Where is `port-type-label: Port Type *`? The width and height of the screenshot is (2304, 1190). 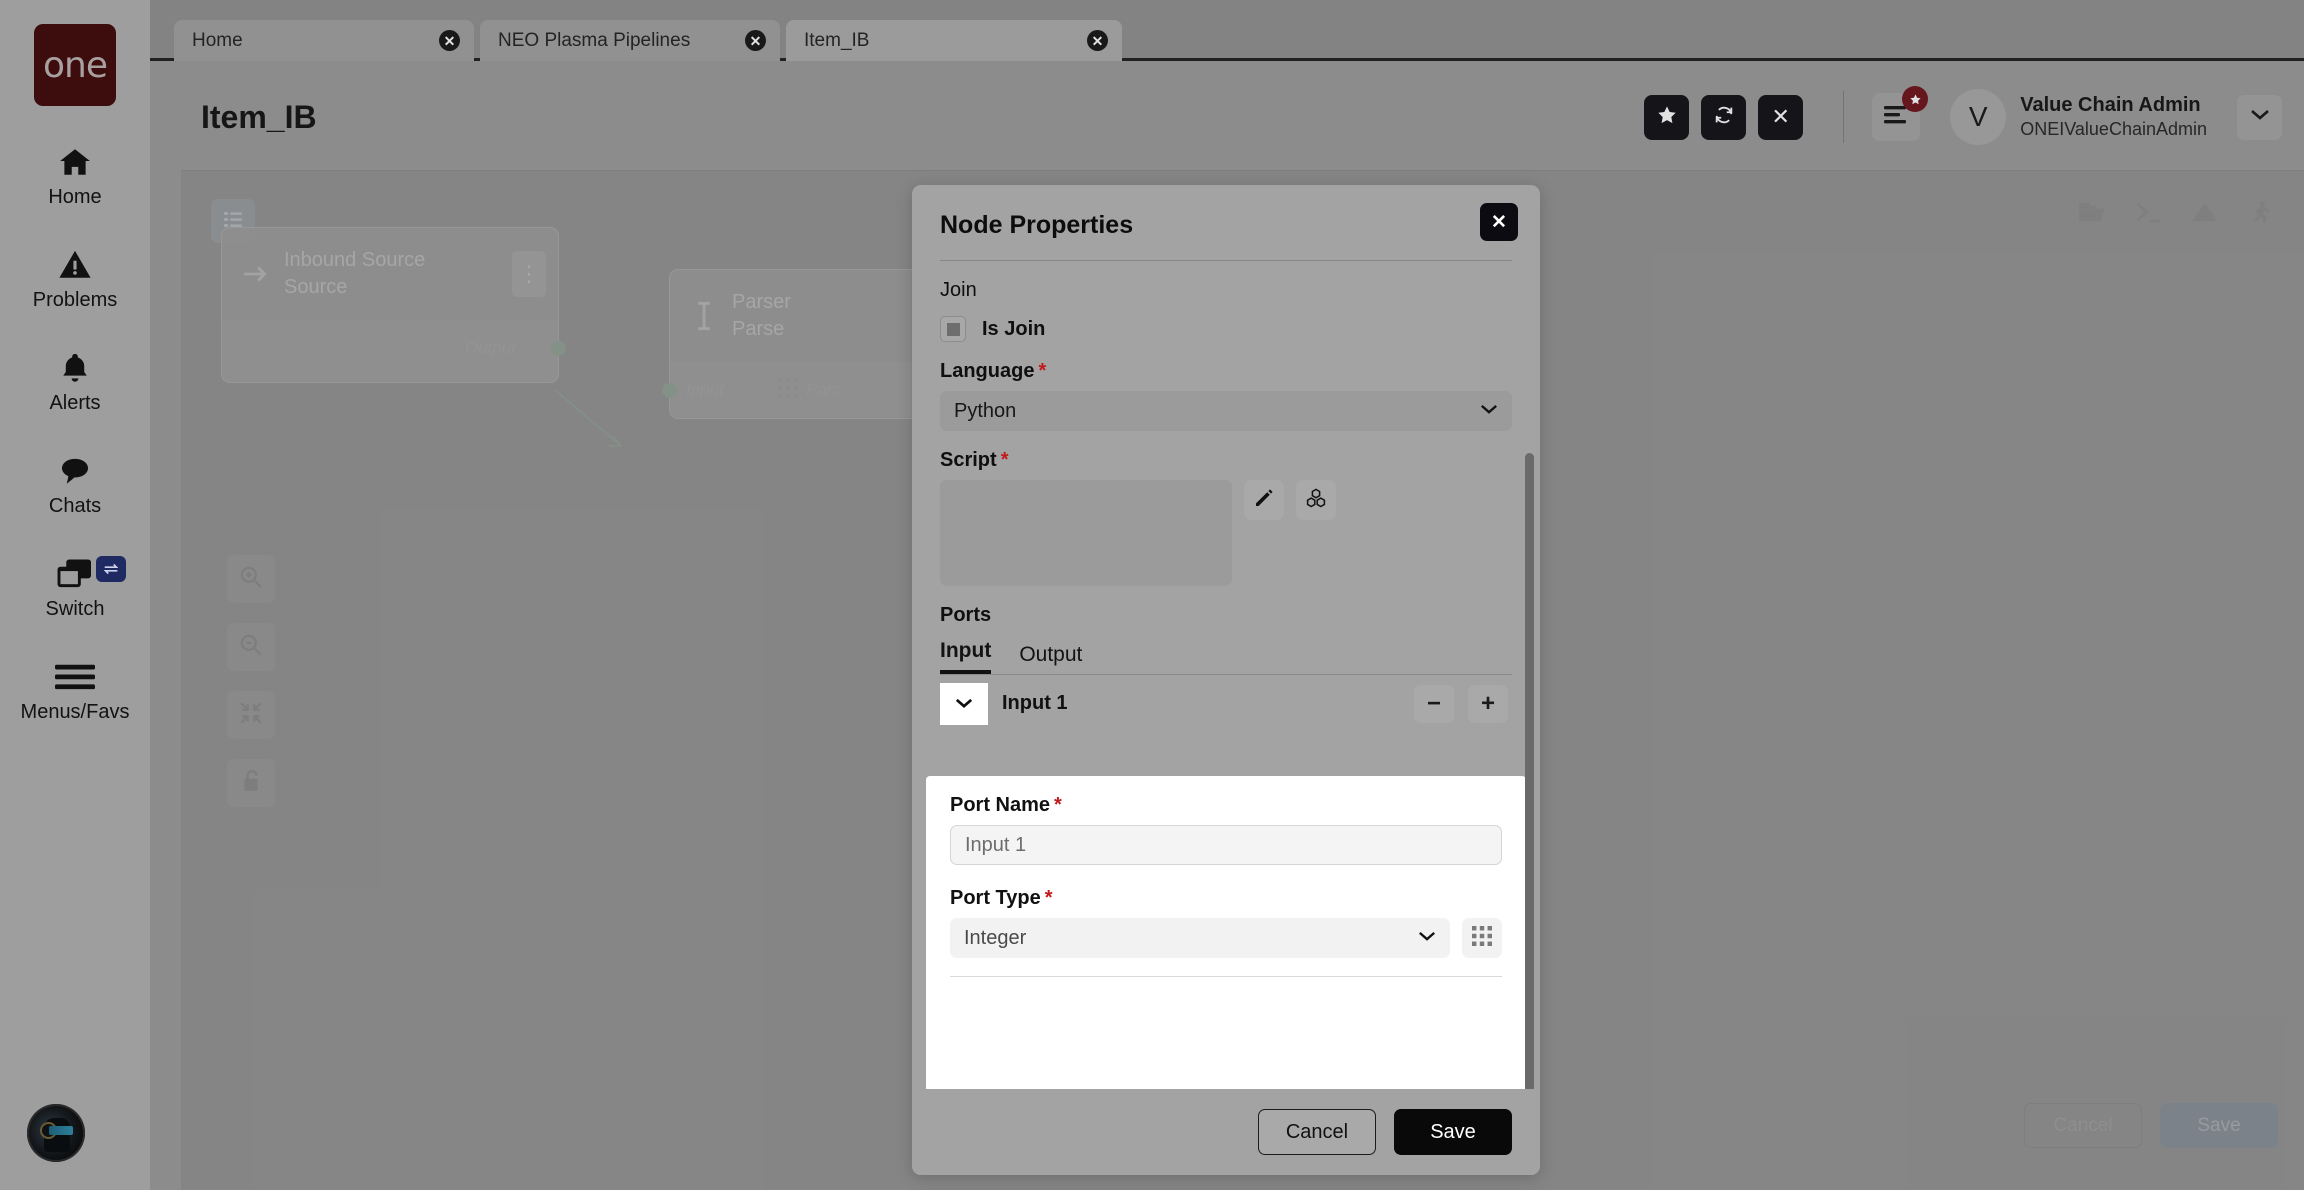
port-type-label: Port Type * is located at coordinates (1226, 898).